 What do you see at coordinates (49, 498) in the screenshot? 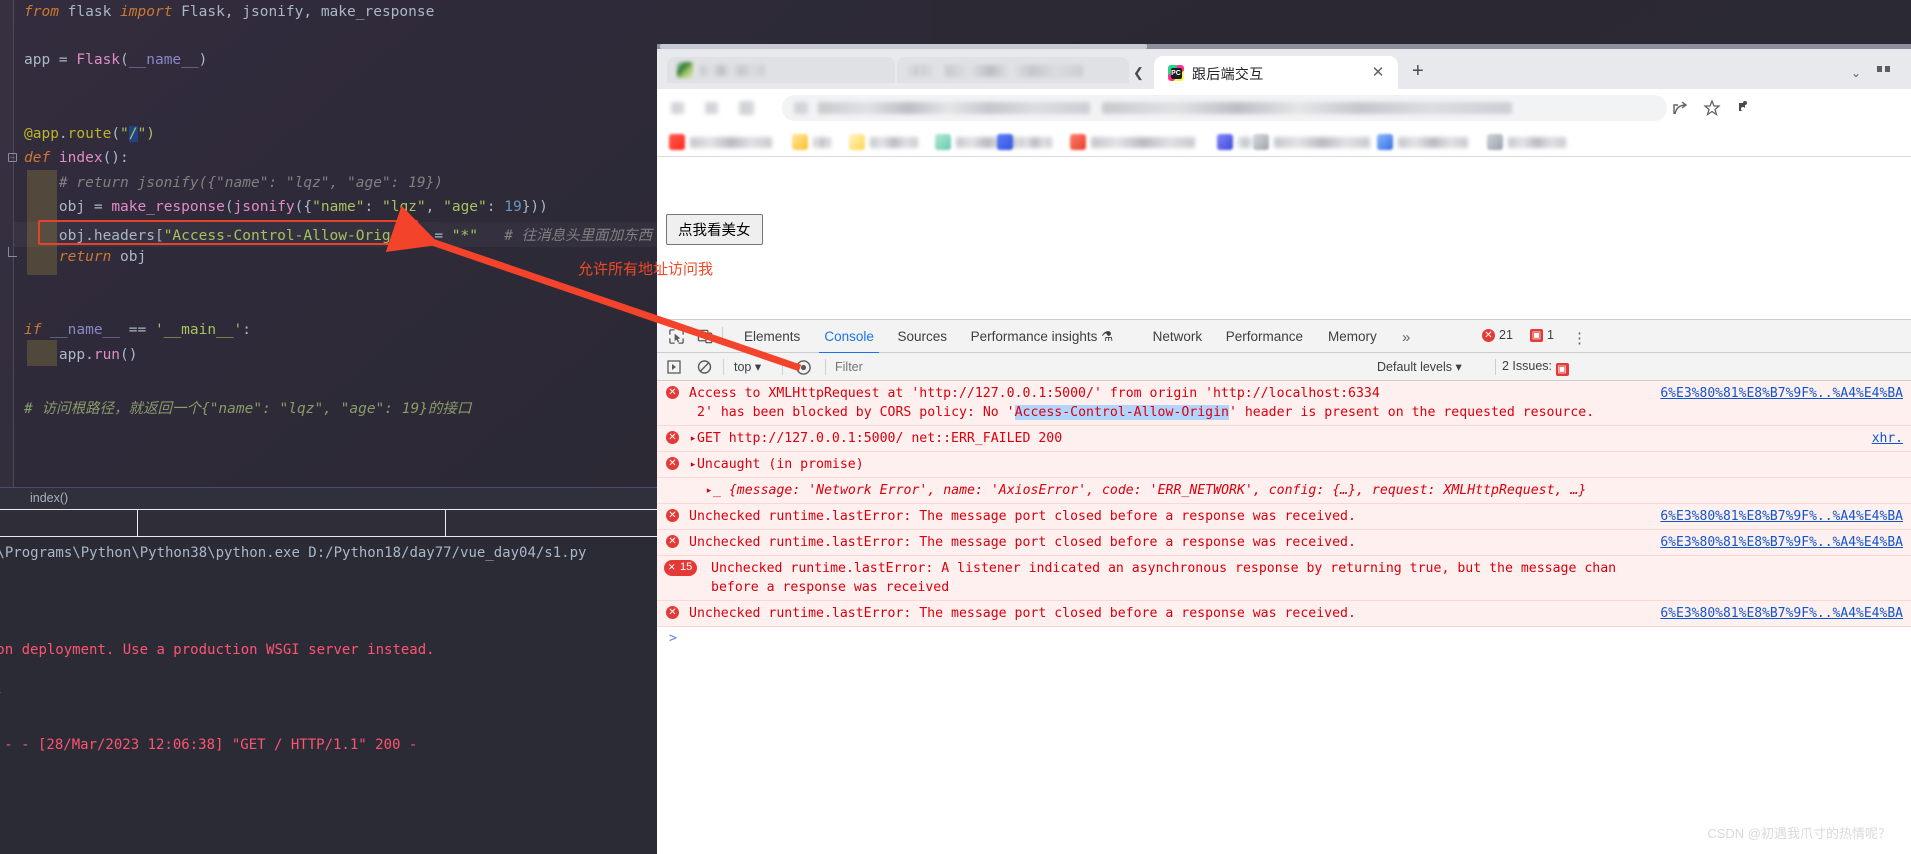
I see `breadcrumb-label: index()` at bounding box center [49, 498].